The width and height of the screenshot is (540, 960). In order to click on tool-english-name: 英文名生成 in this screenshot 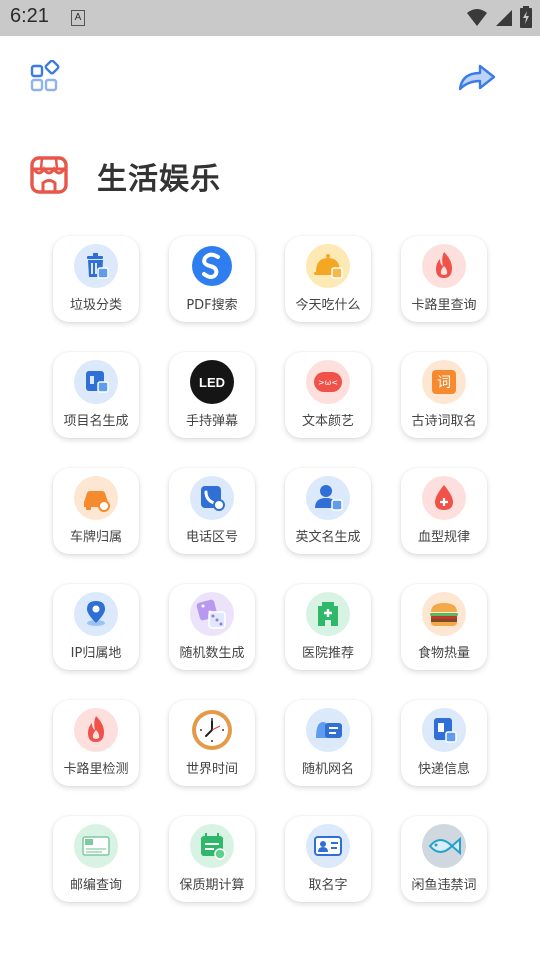, I will do `click(328, 511)`.